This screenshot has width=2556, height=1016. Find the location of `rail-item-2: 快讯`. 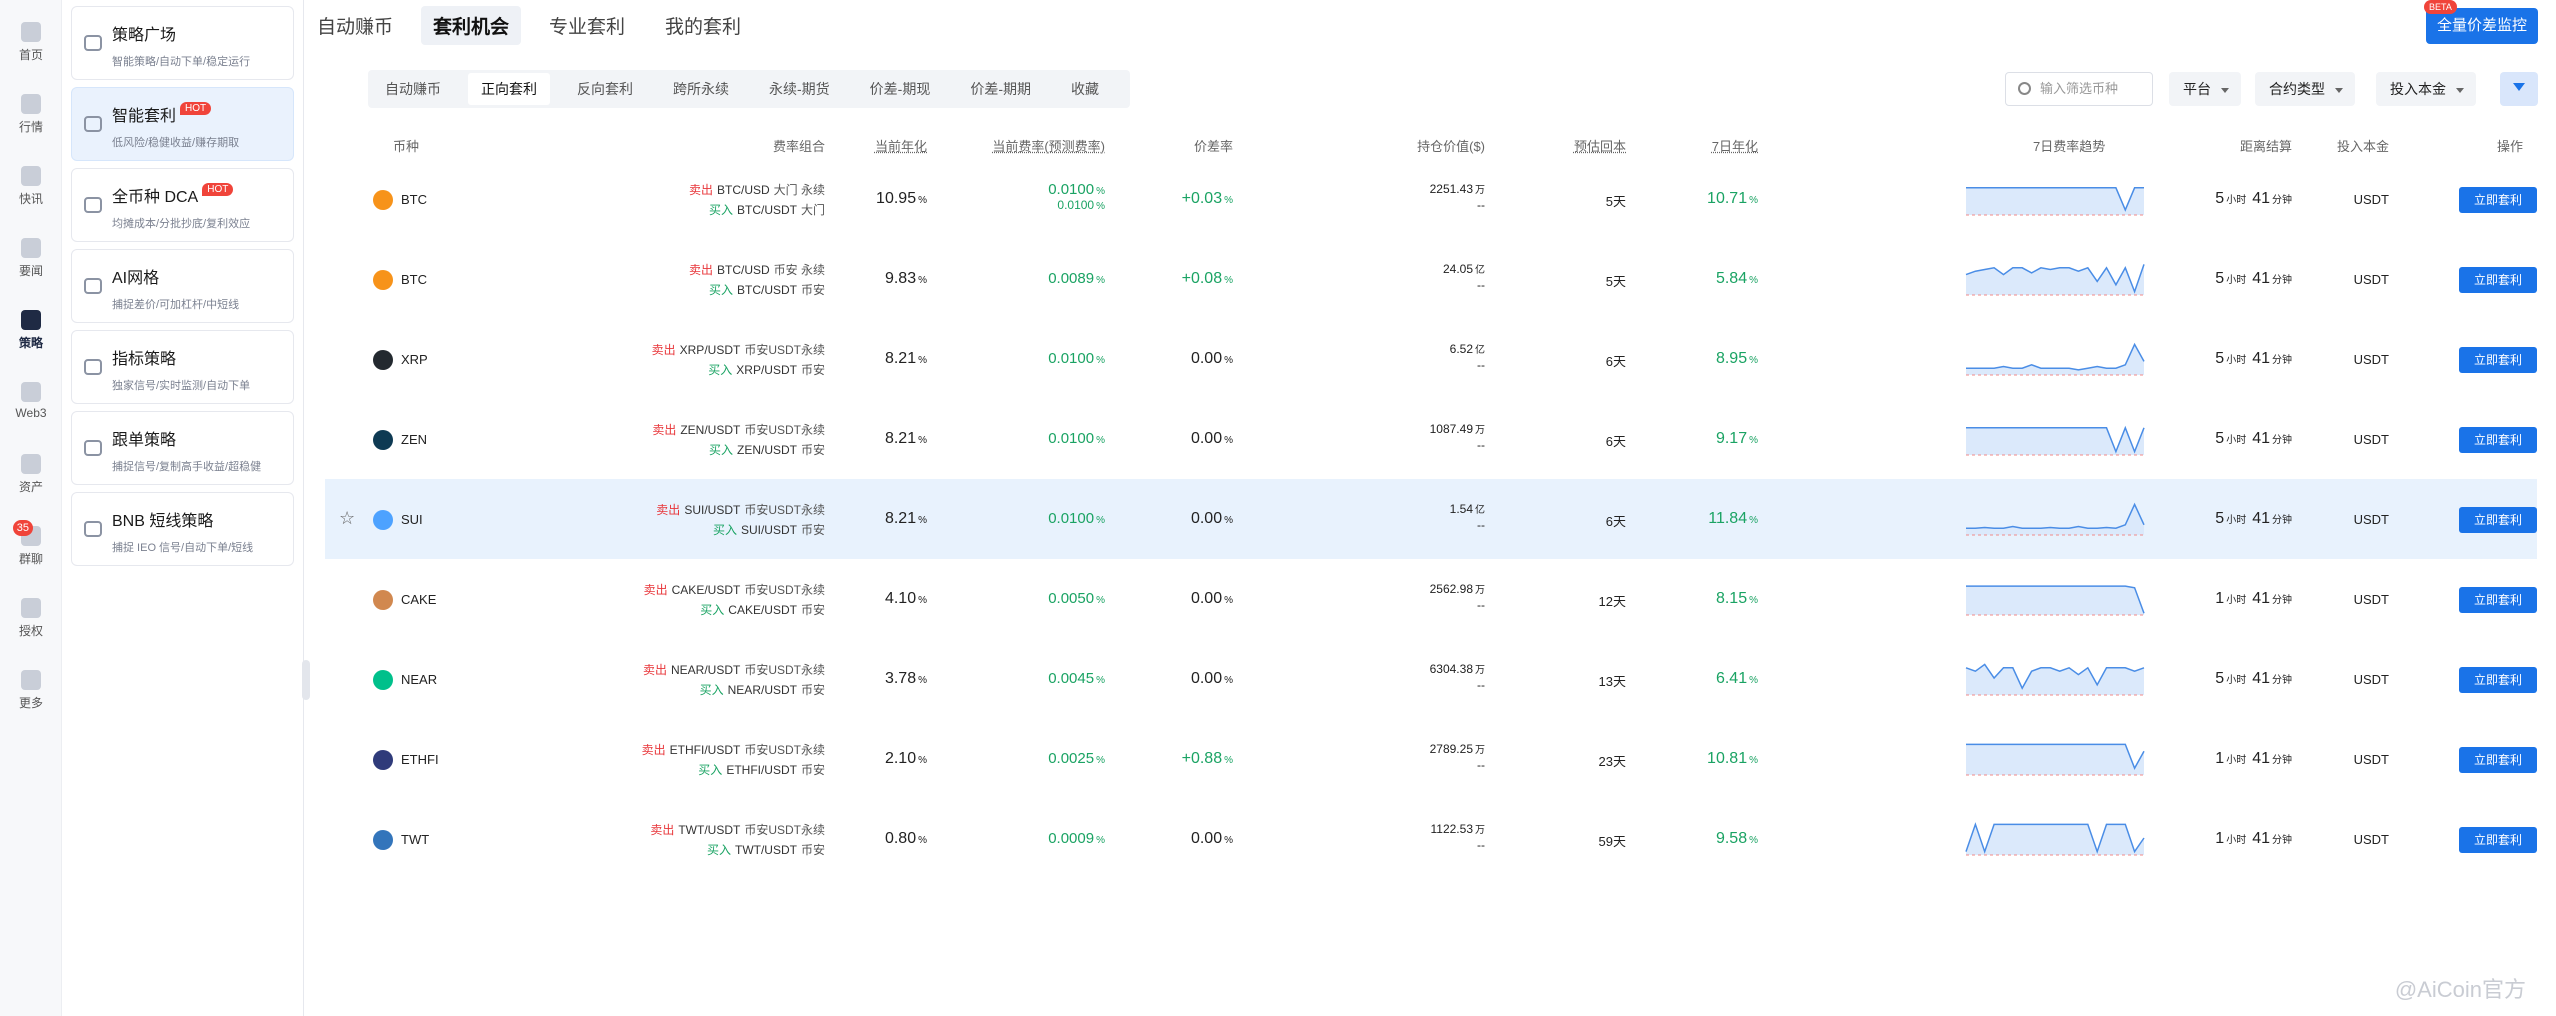

rail-item-2: 快讯 is located at coordinates (31, 186).